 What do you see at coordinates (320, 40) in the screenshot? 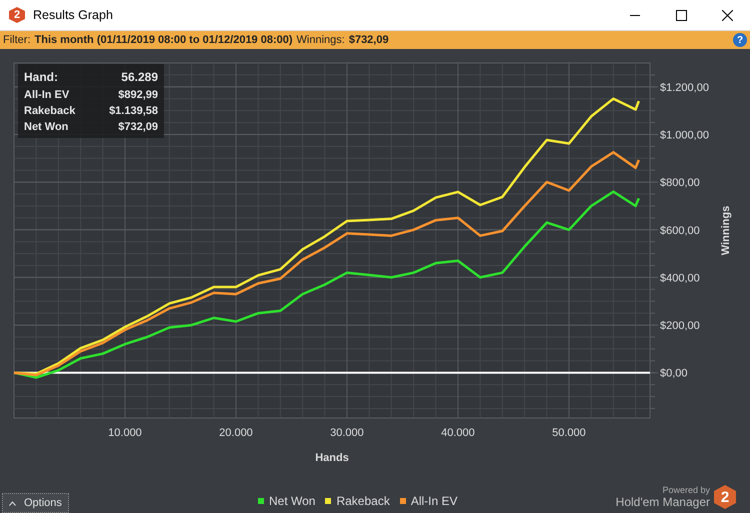
I see `winnings-label: Winnings:` at bounding box center [320, 40].